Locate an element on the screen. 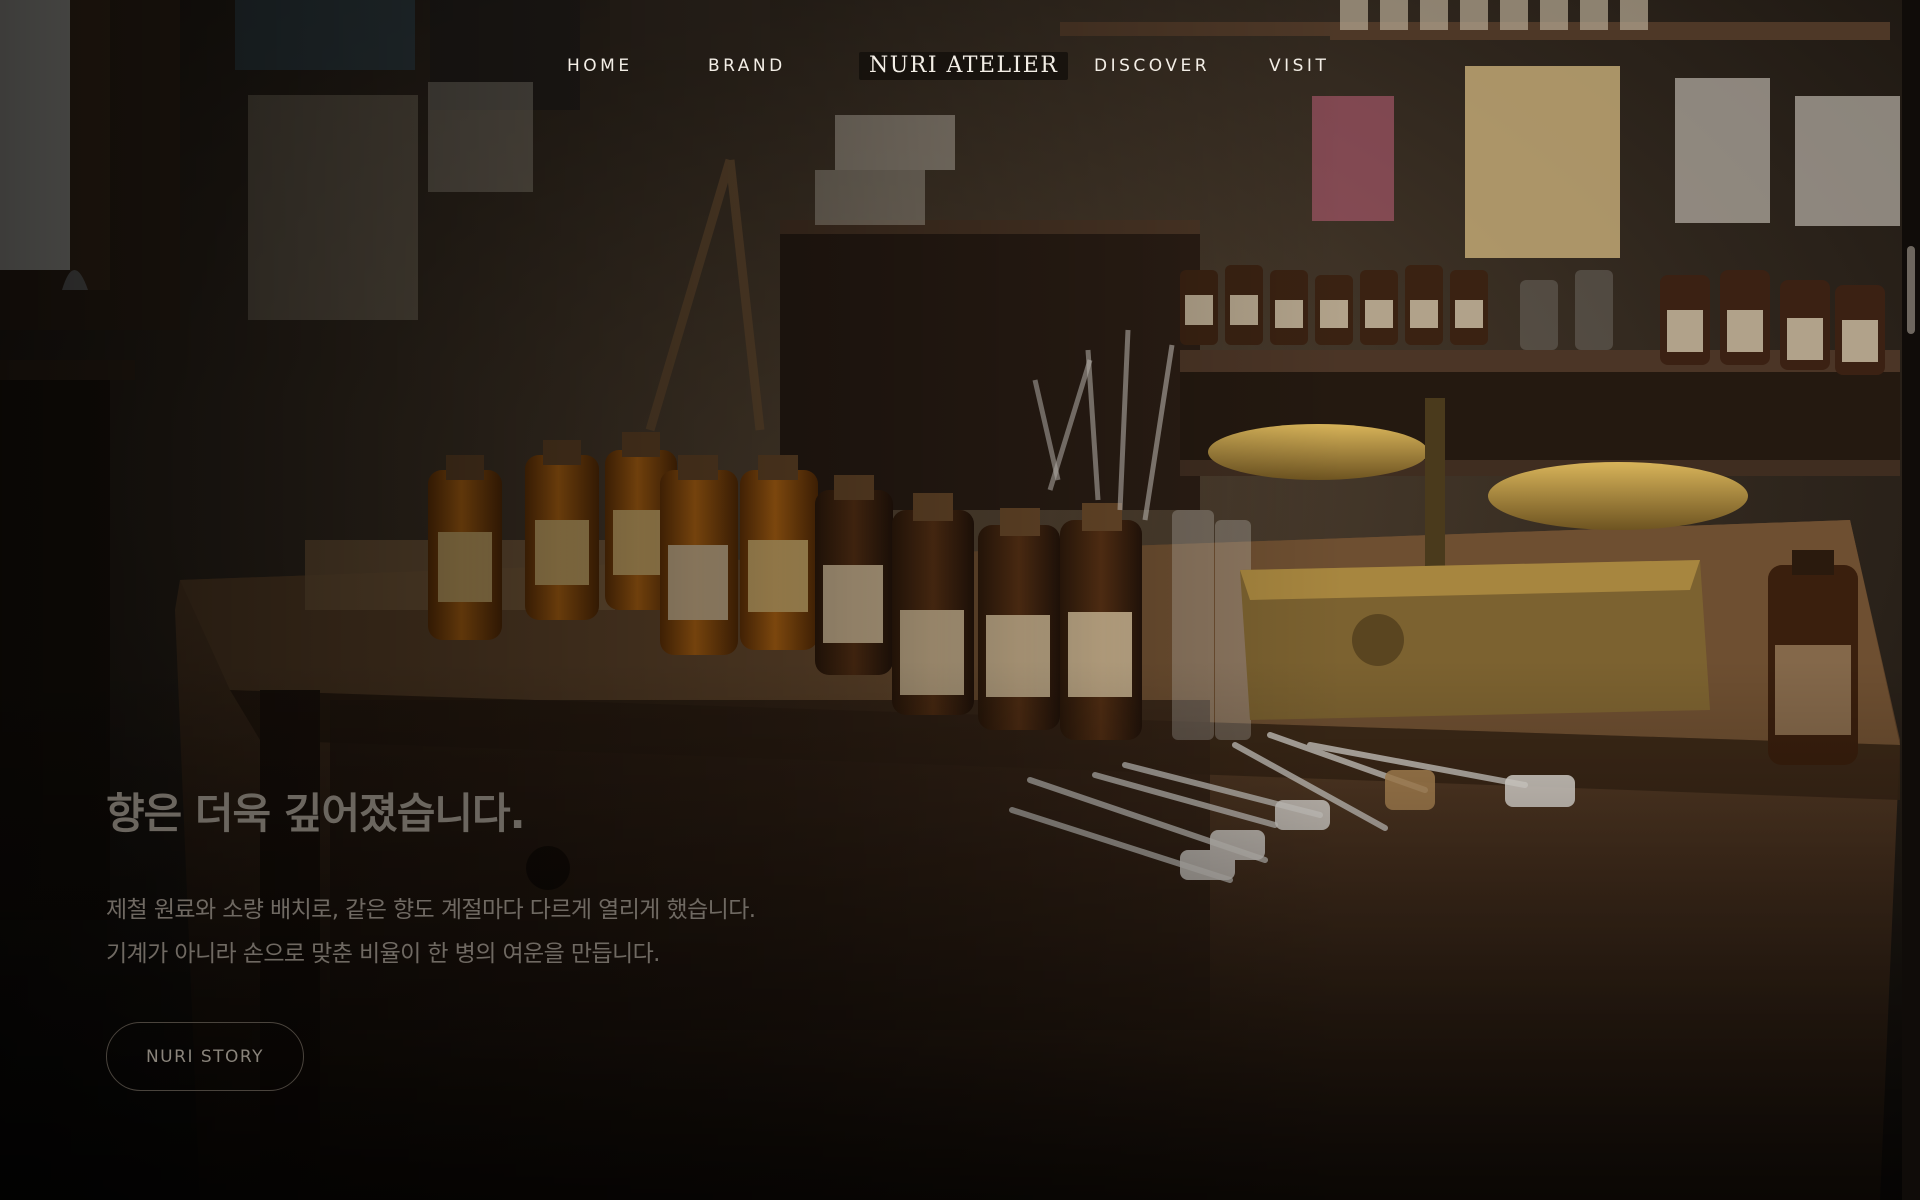 The width and height of the screenshot is (1920, 1200). hero-description-line-1: 제철 원료와 소량 배치로, 같은 향도 계절마다 다르게 열리게 했습니다. is located at coordinates (431, 910).